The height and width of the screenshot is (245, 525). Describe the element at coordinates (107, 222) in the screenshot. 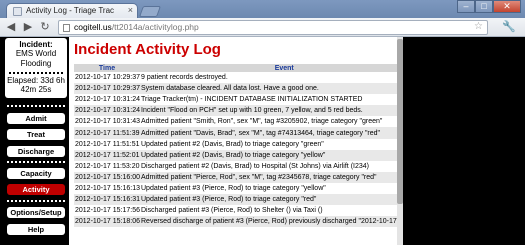

I see `row-time: 2012-10-17 15:18:06` at that location.